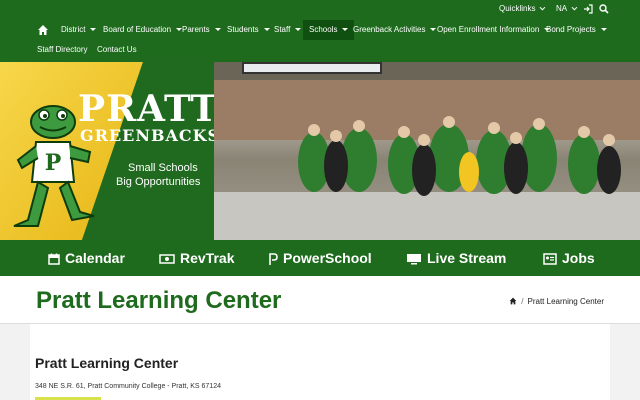 The height and width of the screenshot is (400, 640). I want to click on quick-link-jobs: Jobs, so click(569, 258).